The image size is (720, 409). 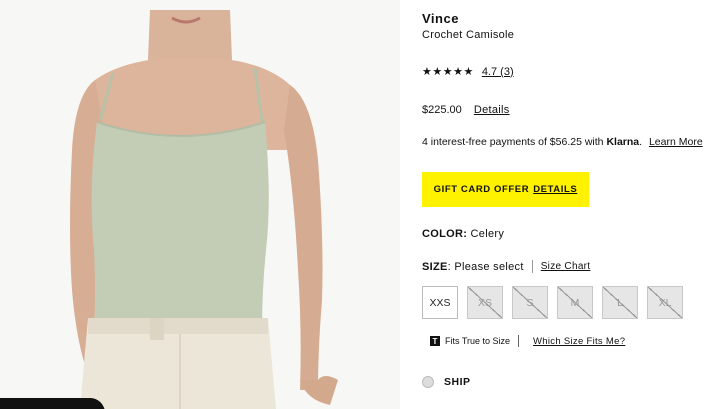 I want to click on size-header: SIZE: Please select Size Chart, so click(x=506, y=266).